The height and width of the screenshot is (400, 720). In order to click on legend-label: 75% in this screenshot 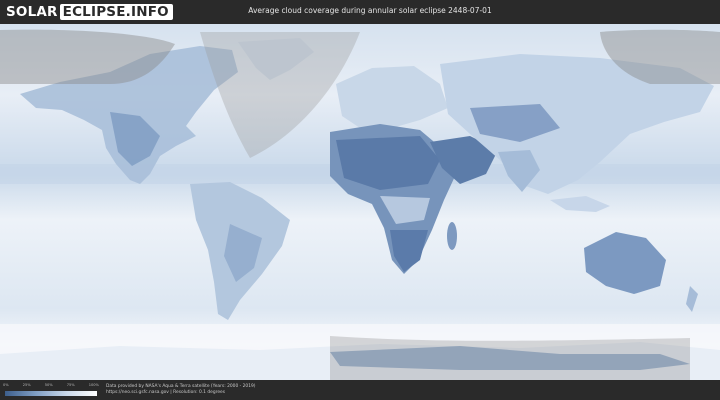, I will do `click(70, 385)`.